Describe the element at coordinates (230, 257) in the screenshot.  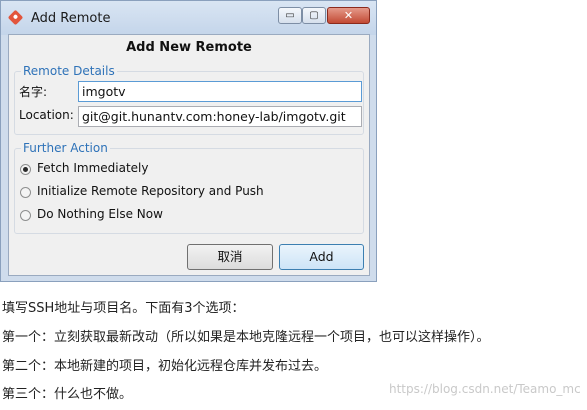
I see `cancel-button: 取消` at that location.